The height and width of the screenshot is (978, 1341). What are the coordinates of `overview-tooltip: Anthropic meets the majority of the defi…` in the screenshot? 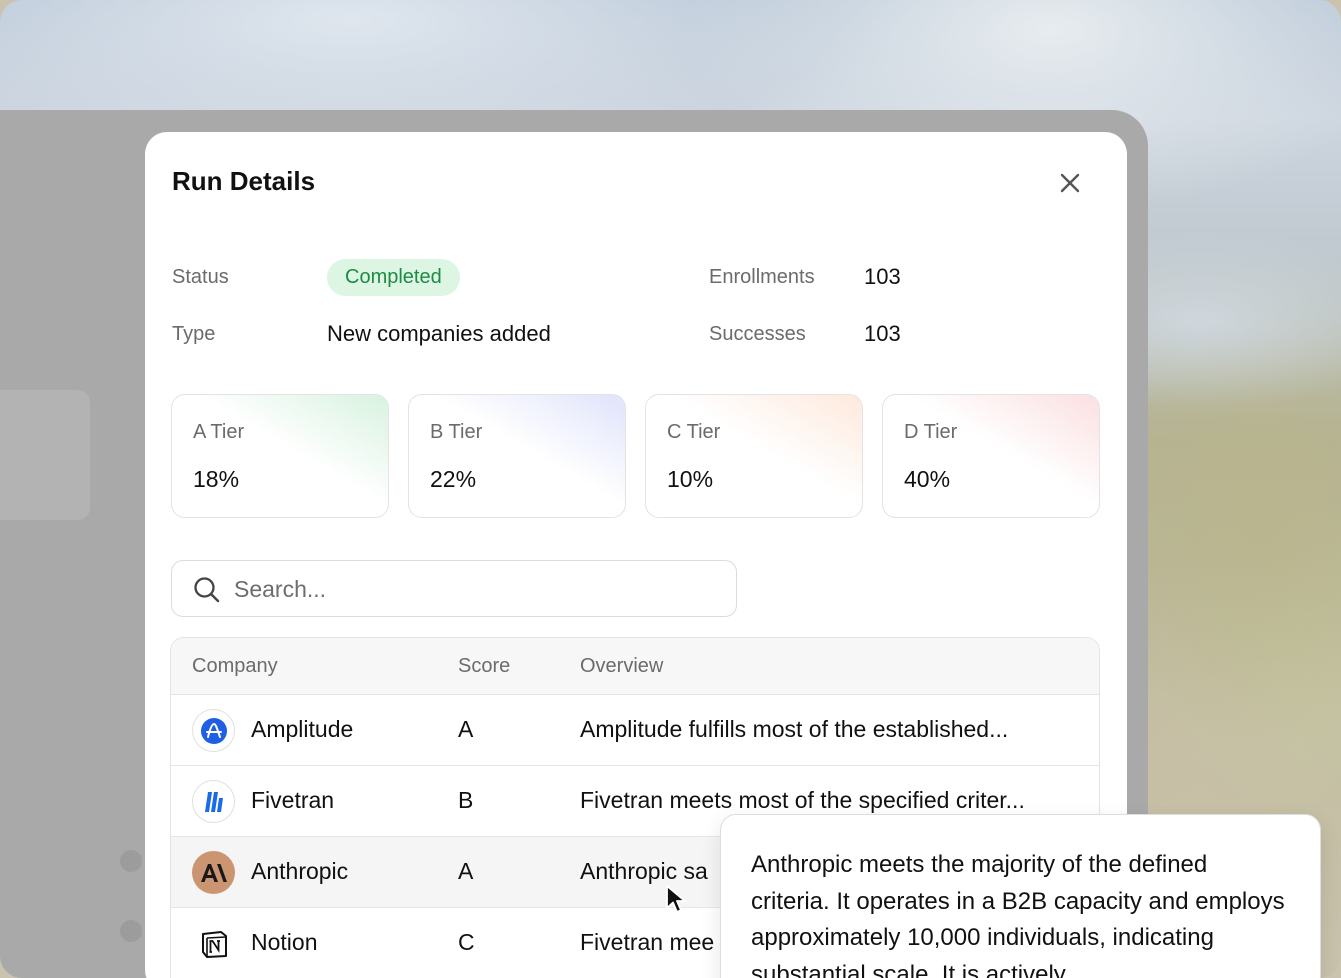 It's located at (1020, 896).